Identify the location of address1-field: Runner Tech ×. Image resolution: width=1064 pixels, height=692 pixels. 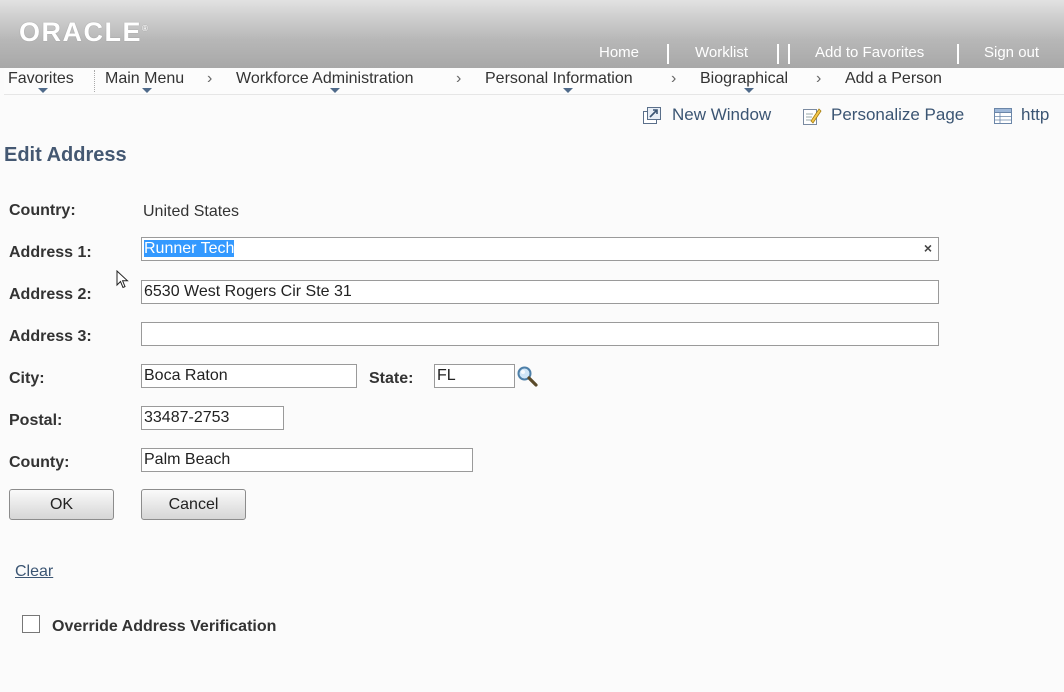
(540, 249).